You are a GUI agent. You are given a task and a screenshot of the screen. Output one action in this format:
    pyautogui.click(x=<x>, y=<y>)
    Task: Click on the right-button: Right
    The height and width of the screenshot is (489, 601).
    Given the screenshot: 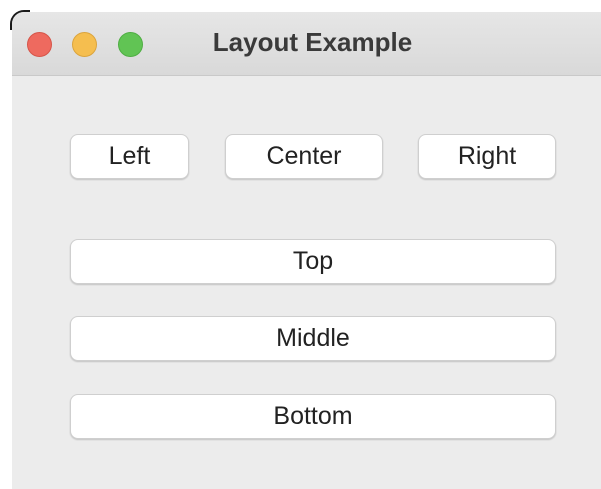 What is the action you would take?
    pyautogui.click(x=487, y=156)
    